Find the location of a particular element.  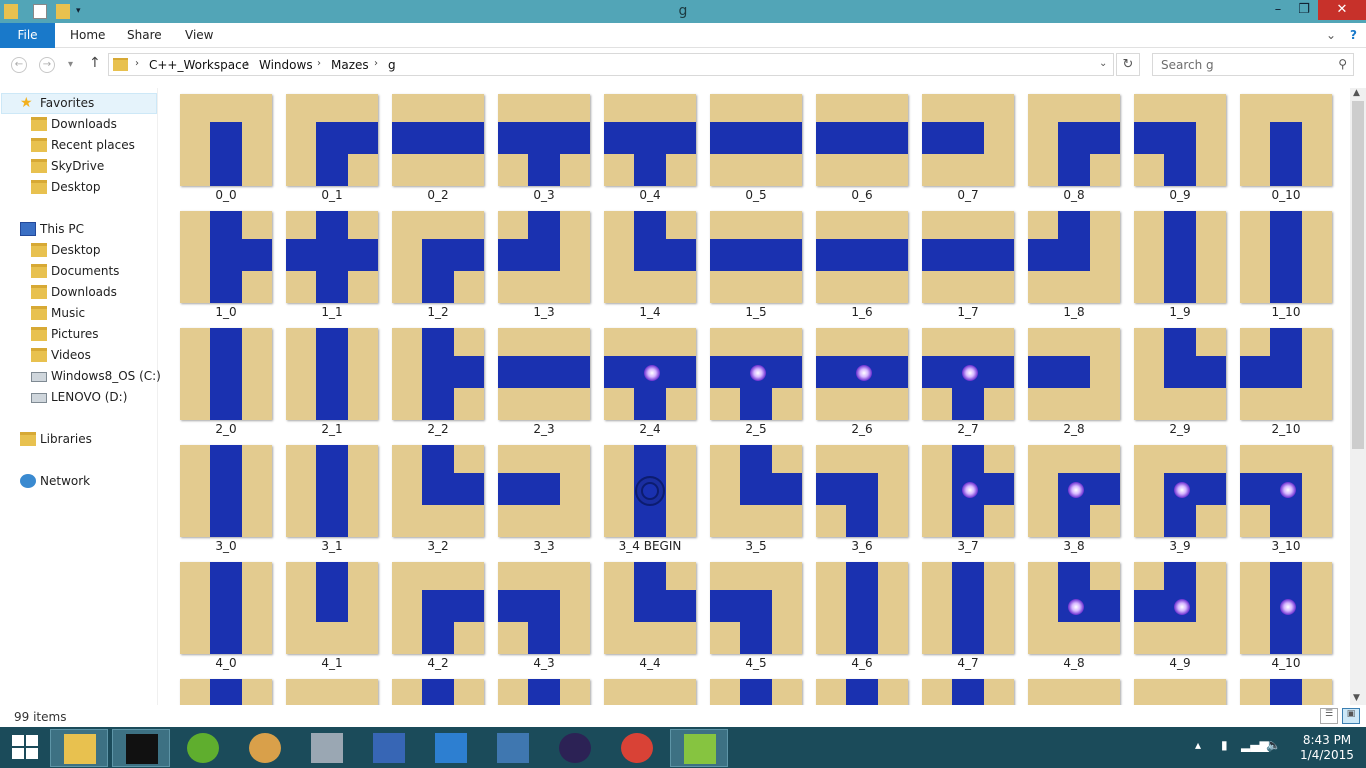

file-item: 4_0 is located at coordinates (226, 616).